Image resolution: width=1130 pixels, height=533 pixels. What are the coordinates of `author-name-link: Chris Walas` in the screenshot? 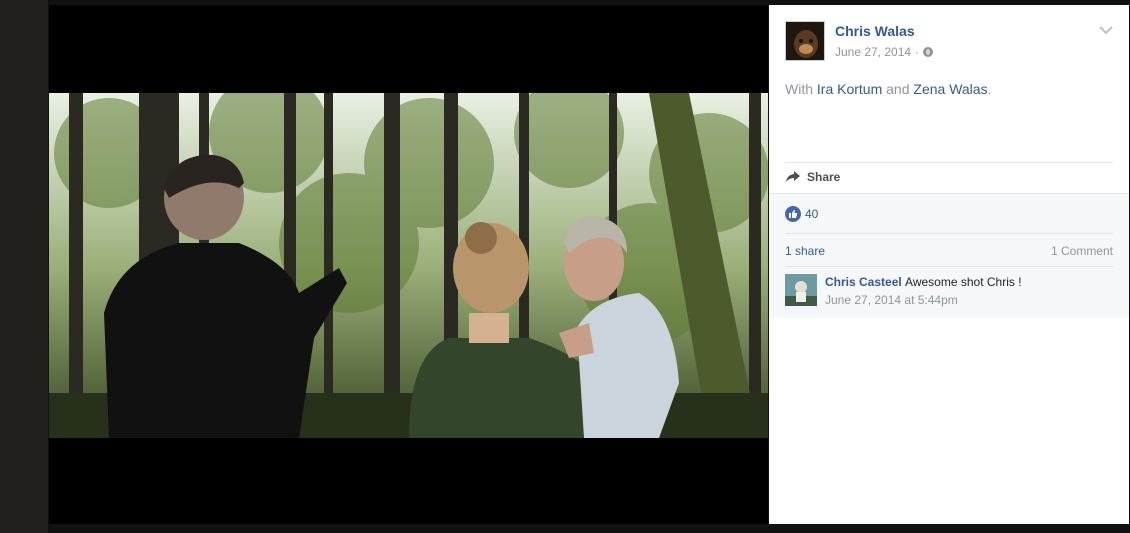 It's located at (875, 31).